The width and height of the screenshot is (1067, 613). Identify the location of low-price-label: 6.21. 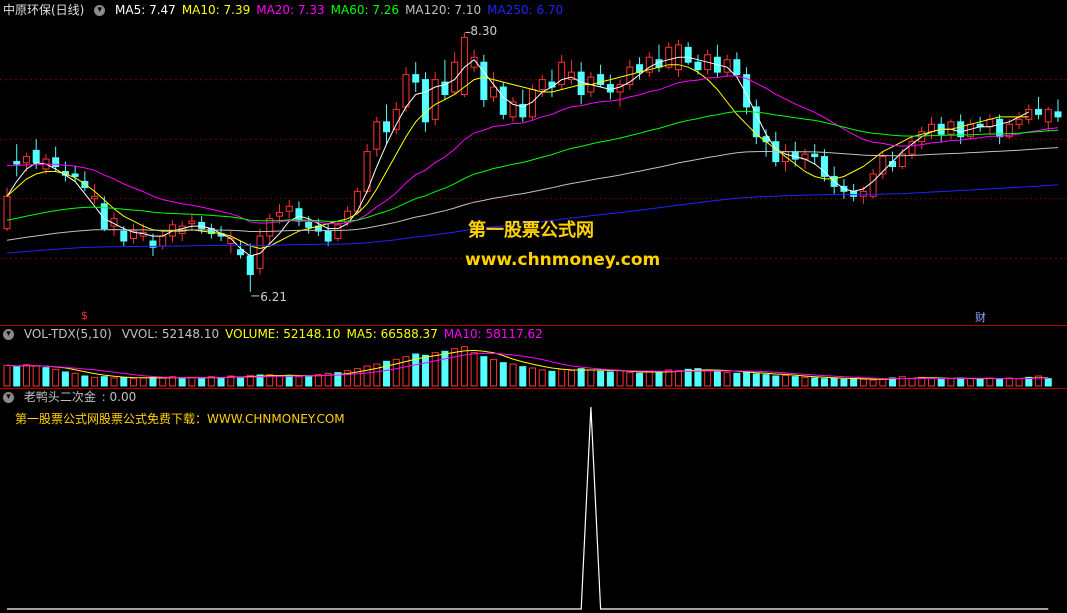
(273, 296).